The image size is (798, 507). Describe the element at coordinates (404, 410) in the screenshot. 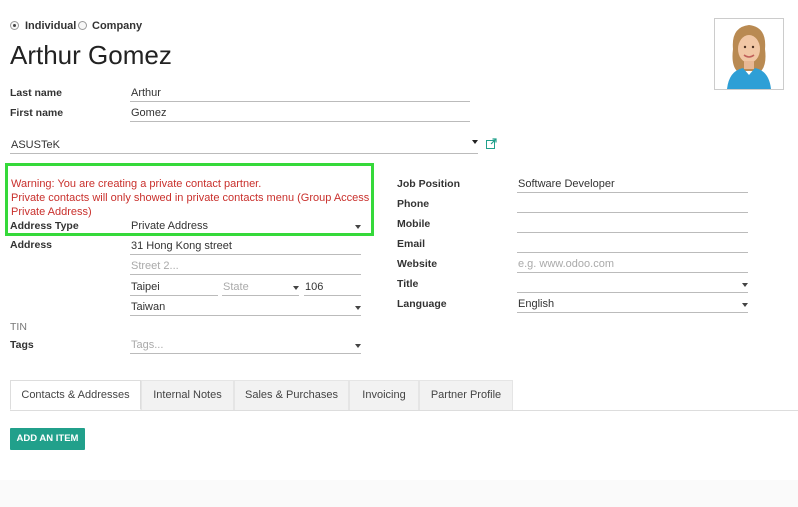

I see `tabs-divider` at that location.